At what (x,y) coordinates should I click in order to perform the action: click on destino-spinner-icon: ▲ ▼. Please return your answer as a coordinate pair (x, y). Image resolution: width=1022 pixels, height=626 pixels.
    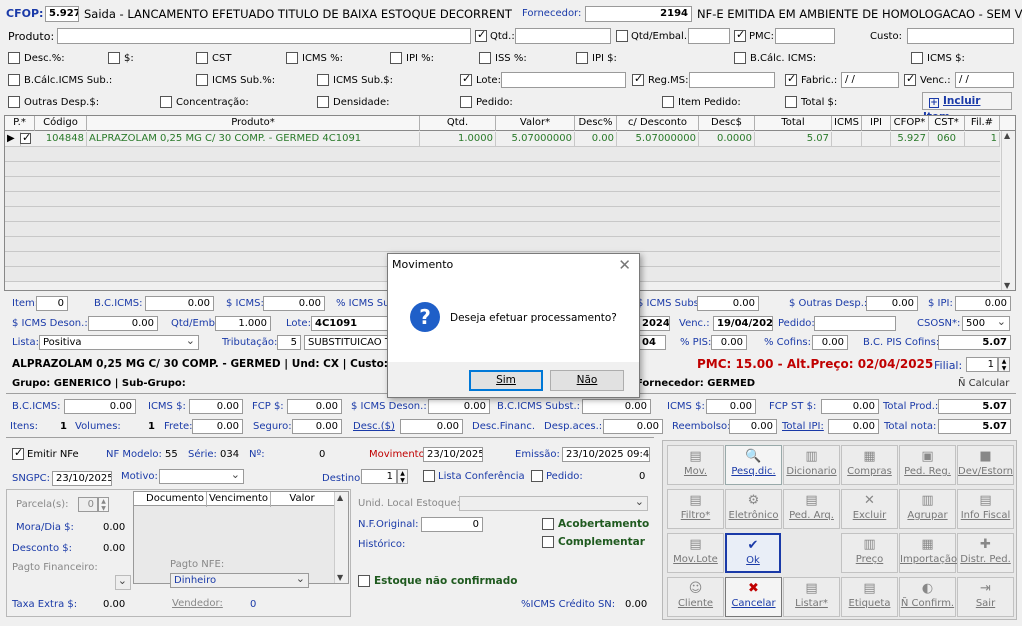
    Looking at the image, I should click on (402, 476).